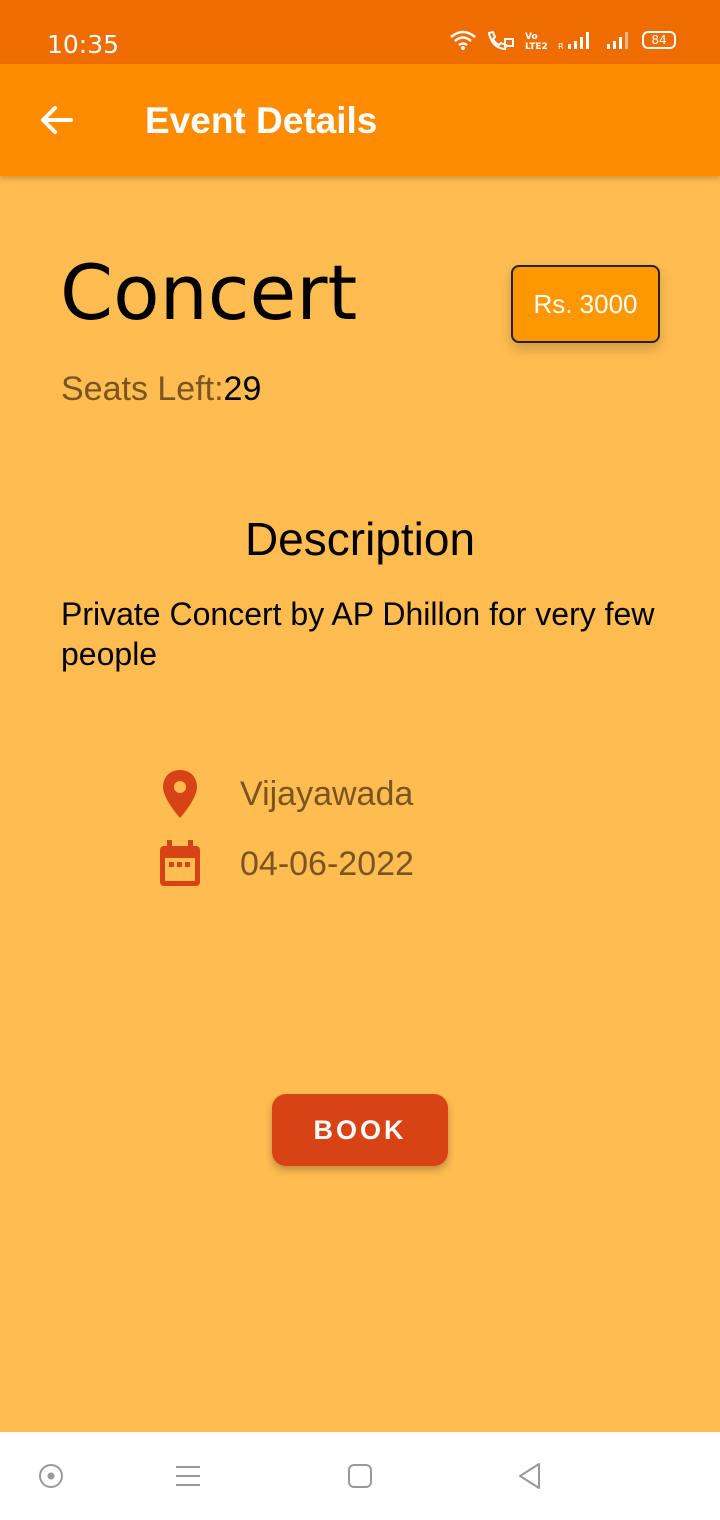 Image resolution: width=720 pixels, height=1520 pixels. I want to click on svg-text: Vo, so click(531, 37).